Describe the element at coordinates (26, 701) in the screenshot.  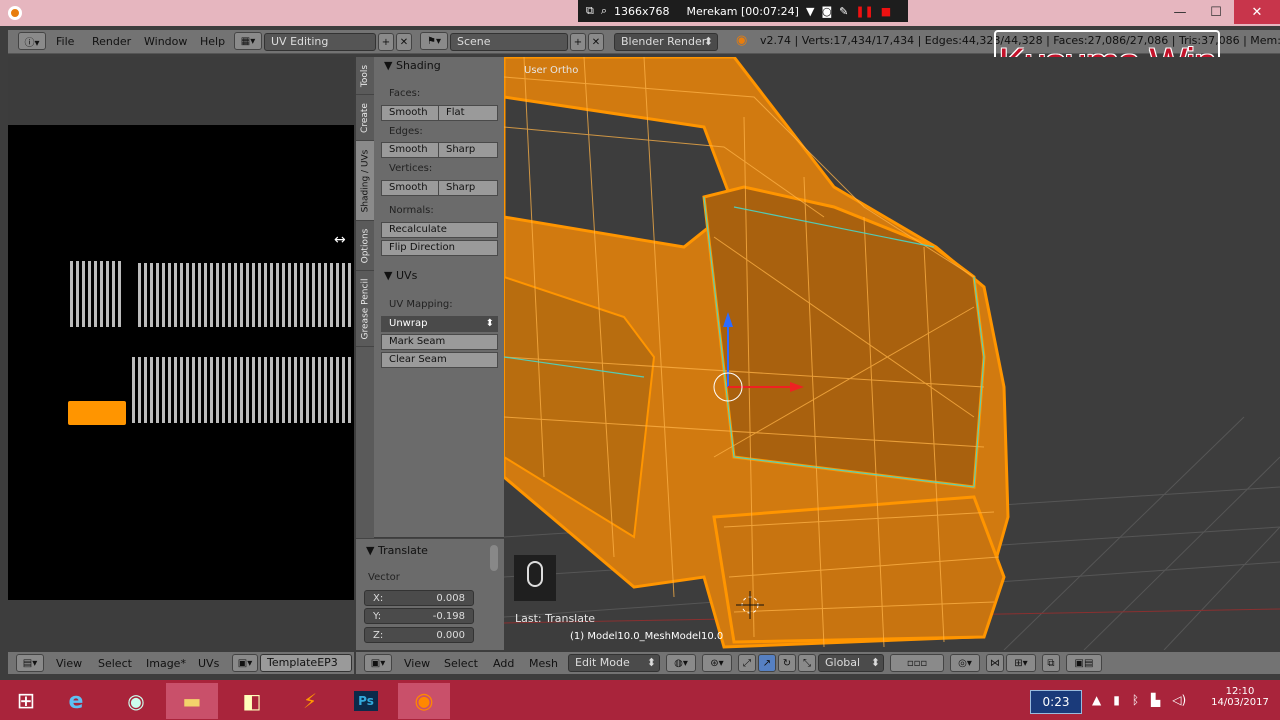
I see `start-button: ⊞` at that location.